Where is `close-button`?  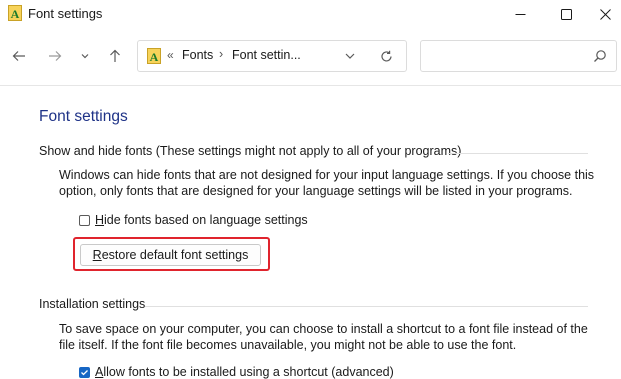 close-button is located at coordinates (605, 14).